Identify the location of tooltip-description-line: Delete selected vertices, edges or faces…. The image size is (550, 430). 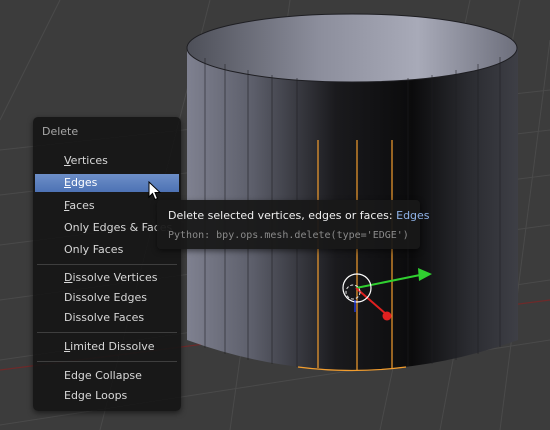
(299, 215).